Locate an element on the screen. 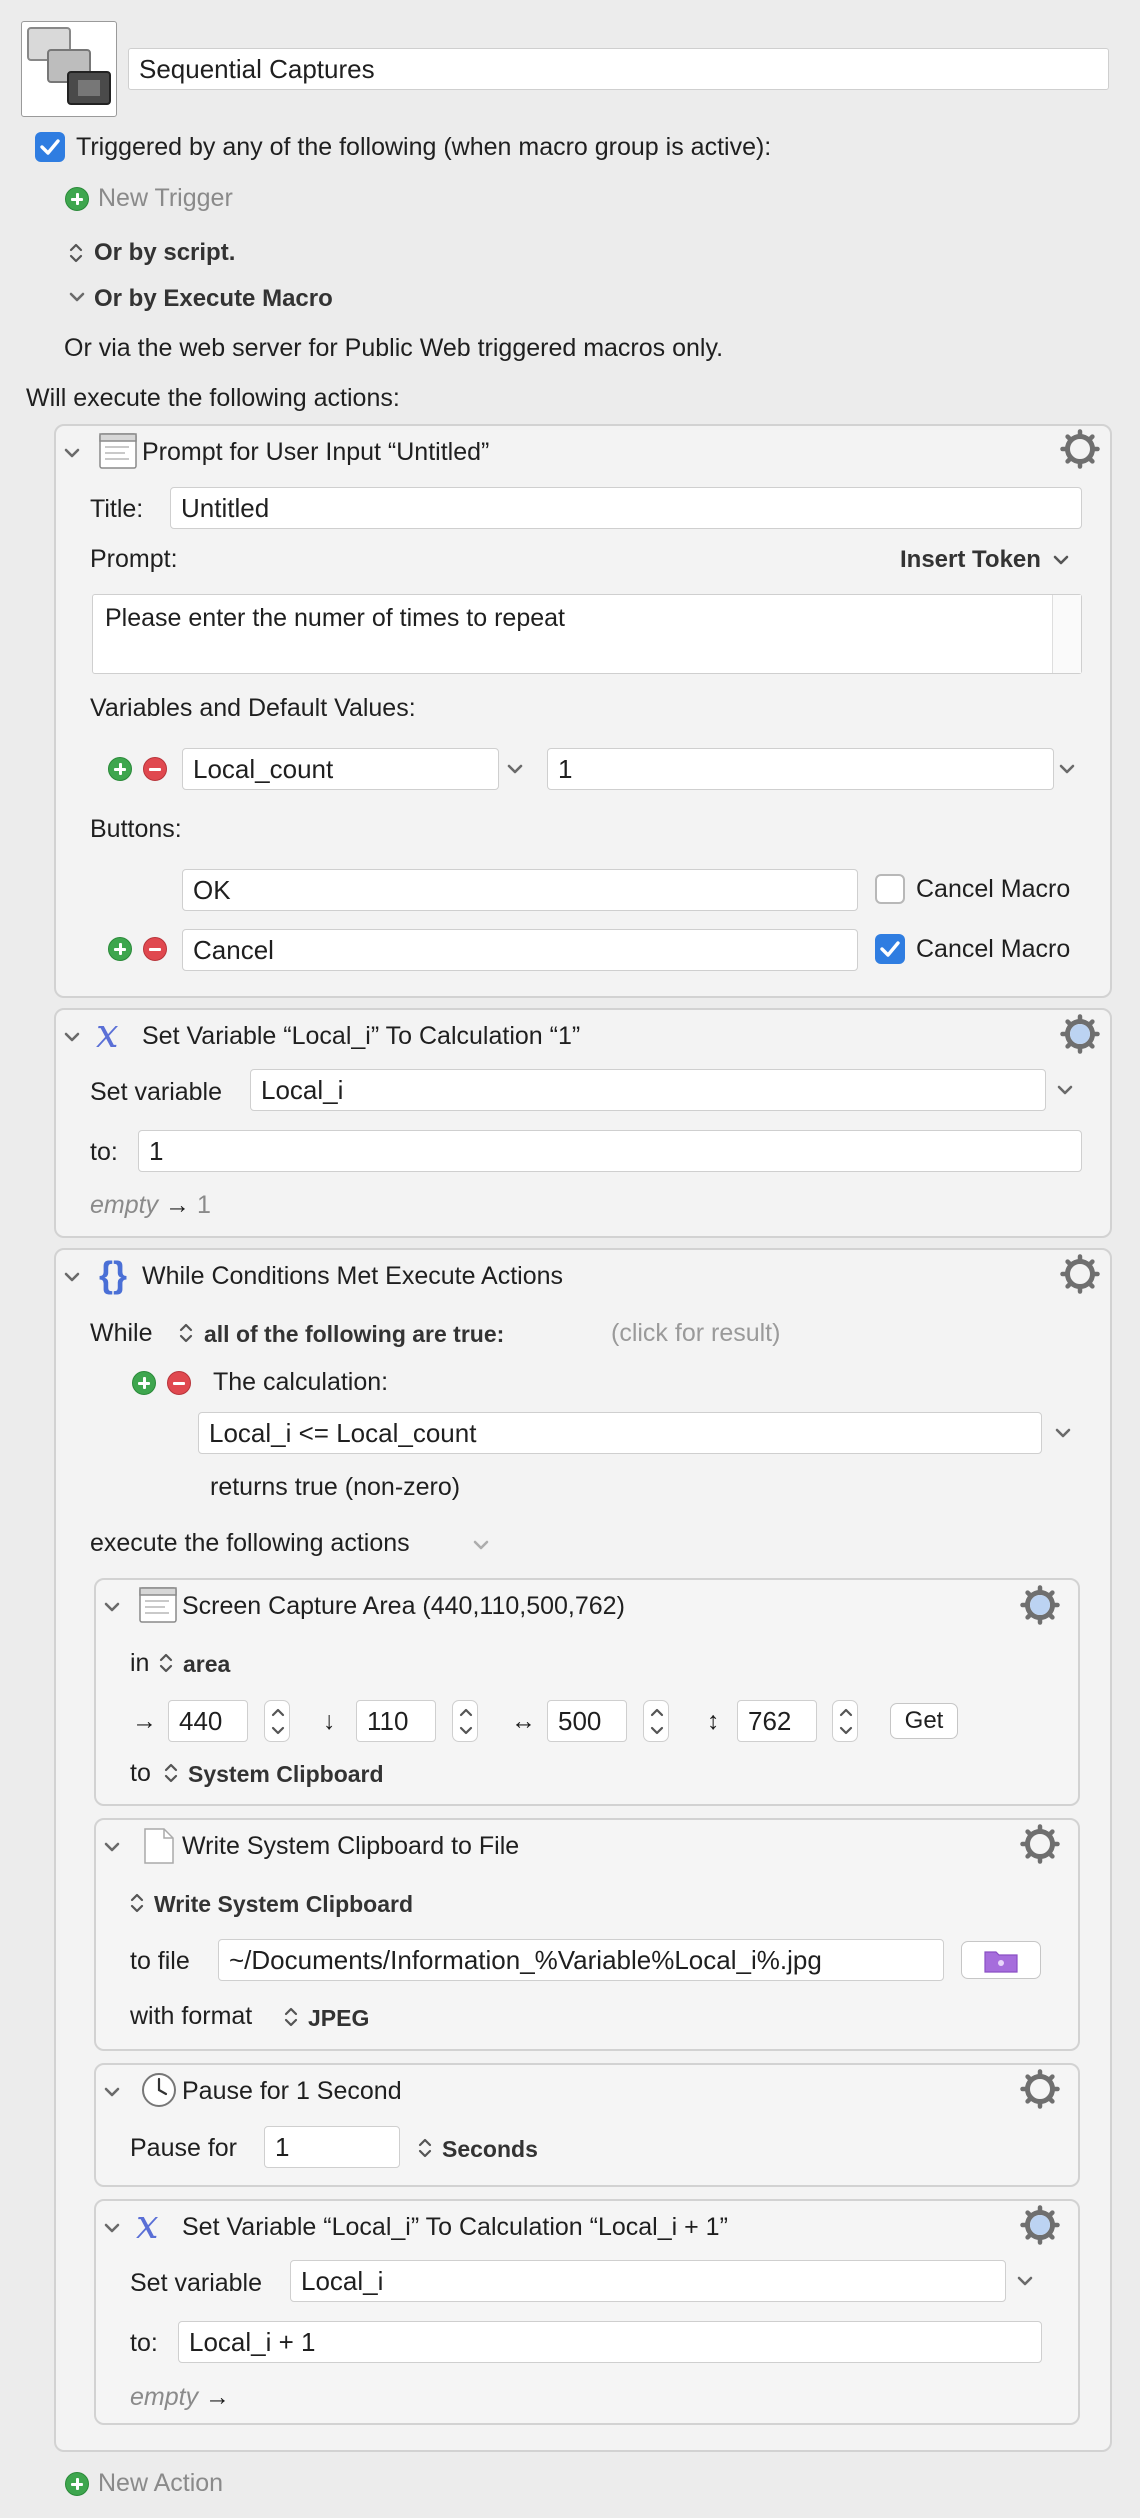  ok-cancel-macro-checkbox is located at coordinates (890, 889).